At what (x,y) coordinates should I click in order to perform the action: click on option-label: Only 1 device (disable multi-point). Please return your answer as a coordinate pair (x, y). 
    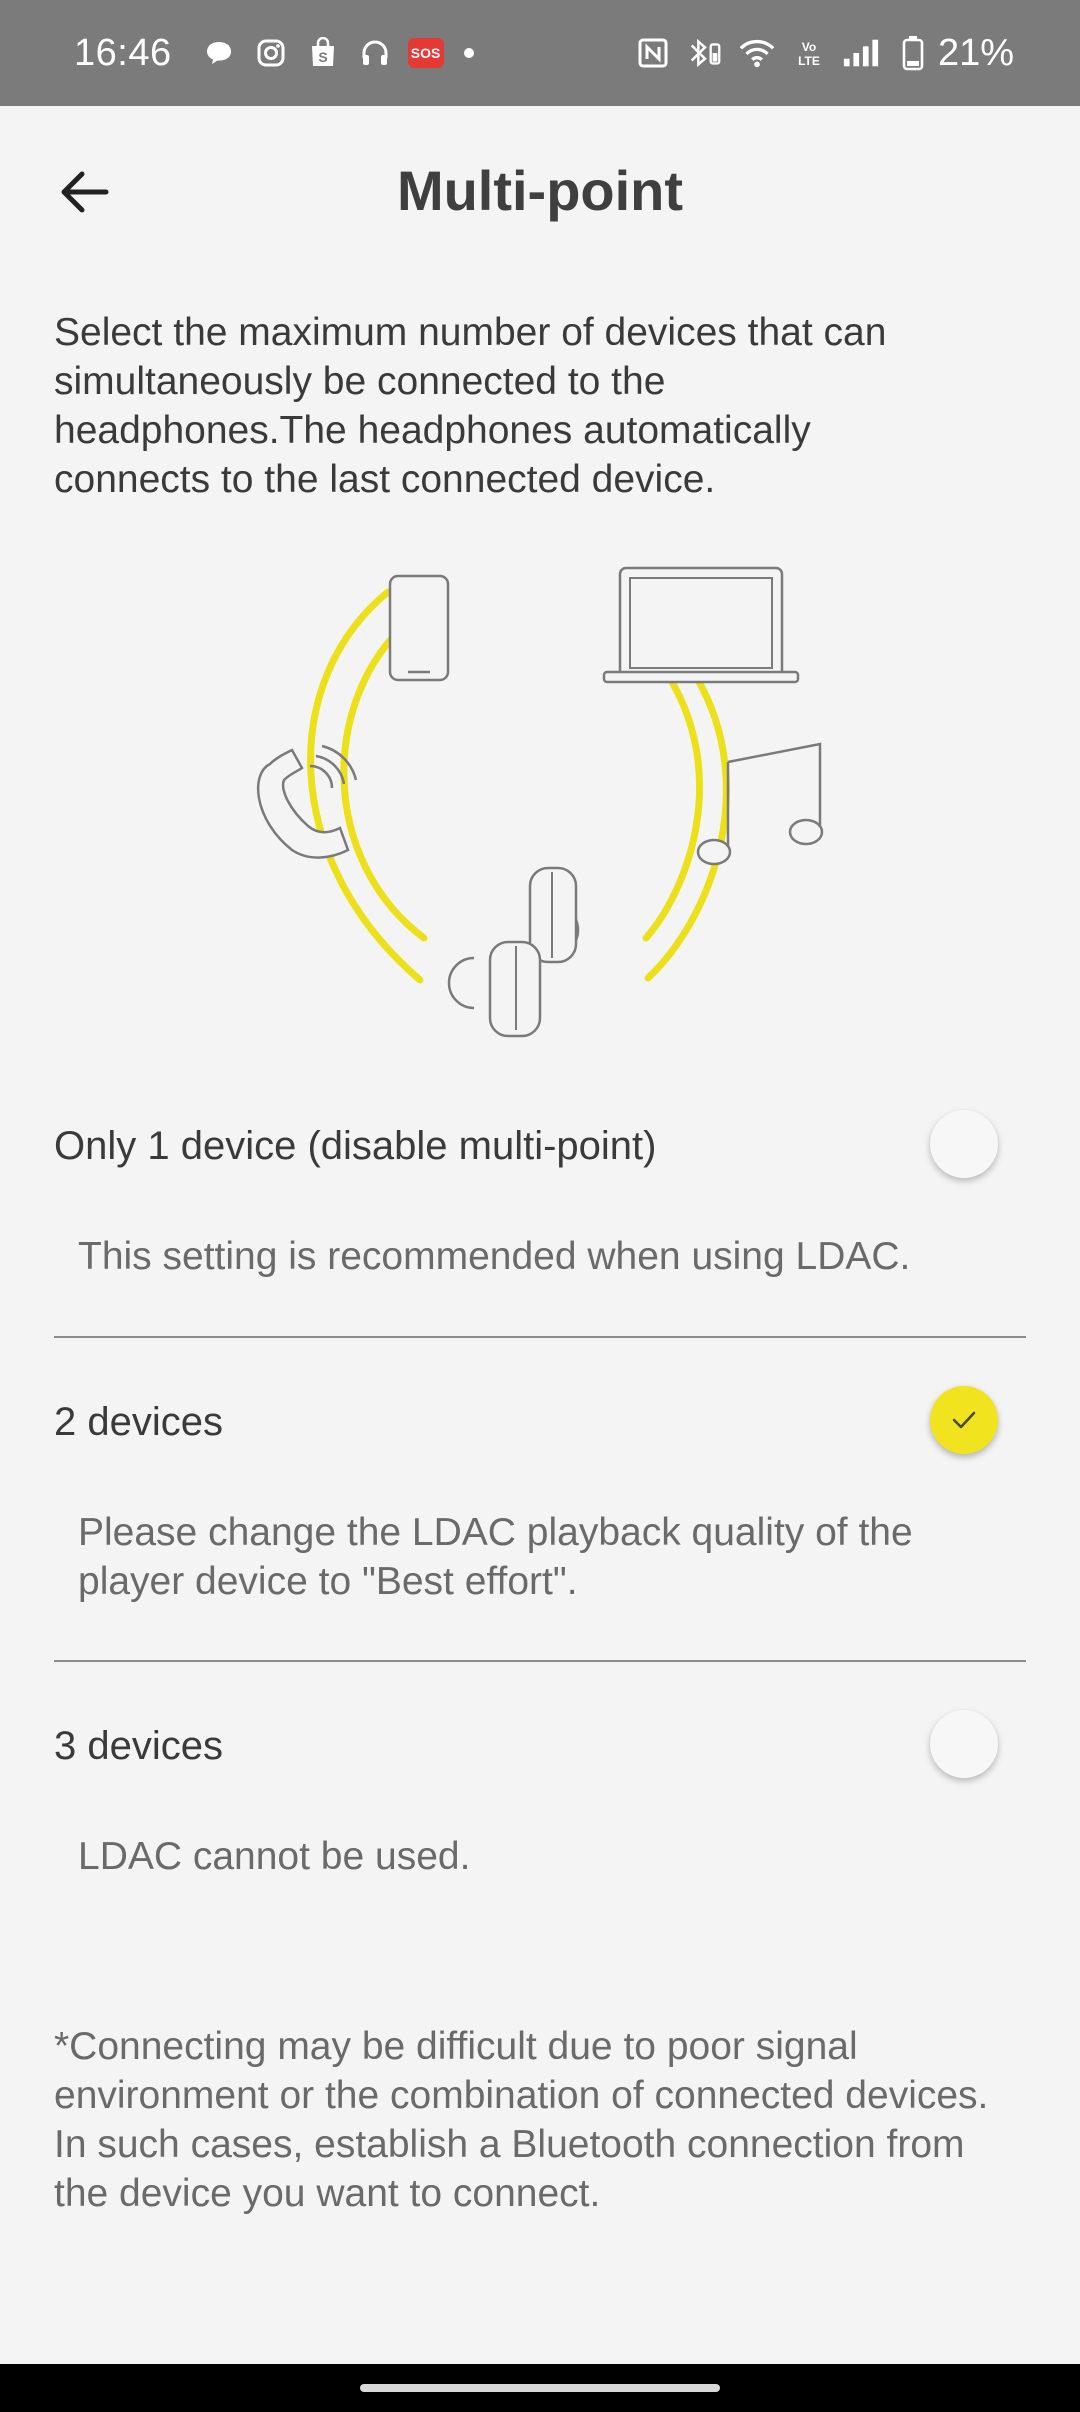
    Looking at the image, I should click on (355, 1146).